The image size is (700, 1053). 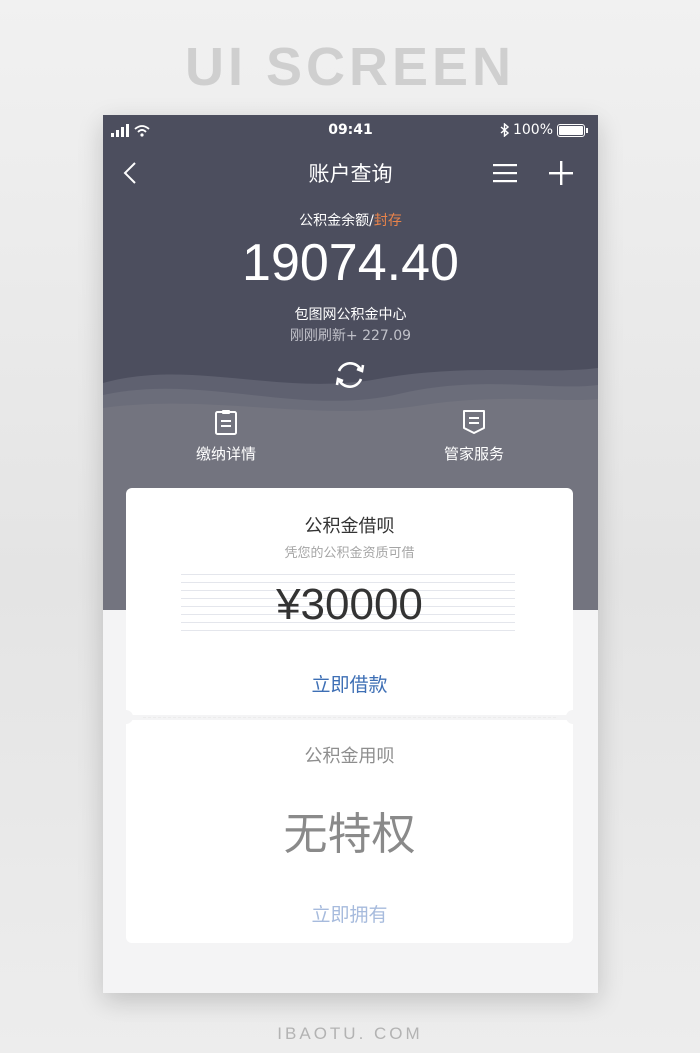 I want to click on status-right: 100%, so click(x=544, y=130).